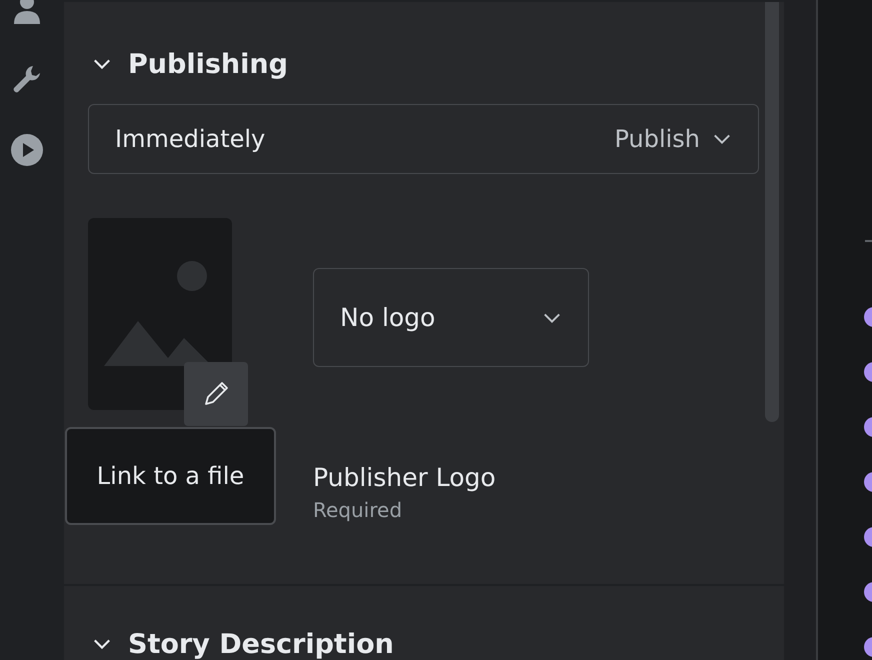  I want to click on play-icon, so click(27, 150).